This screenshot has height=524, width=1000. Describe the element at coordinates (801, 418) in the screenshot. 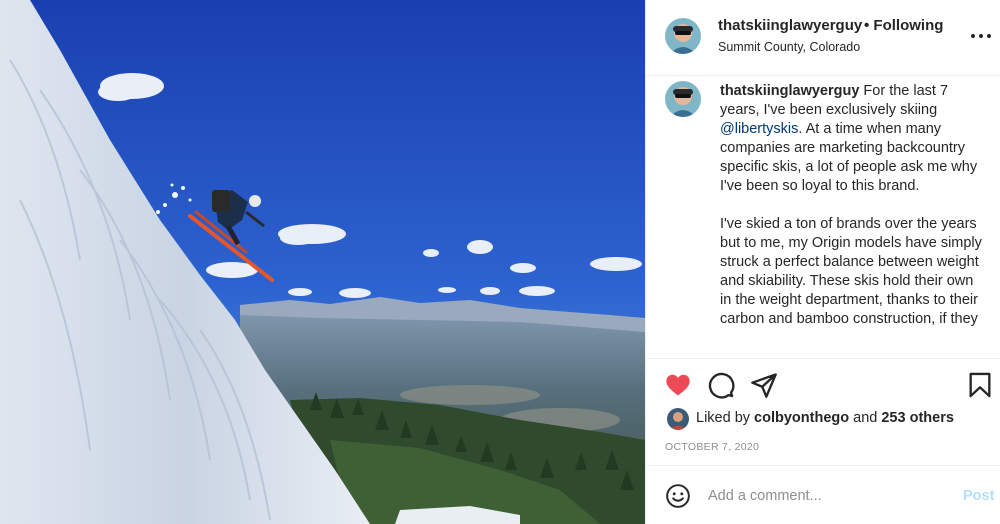

I see `liker-username: colbyonthego` at that location.